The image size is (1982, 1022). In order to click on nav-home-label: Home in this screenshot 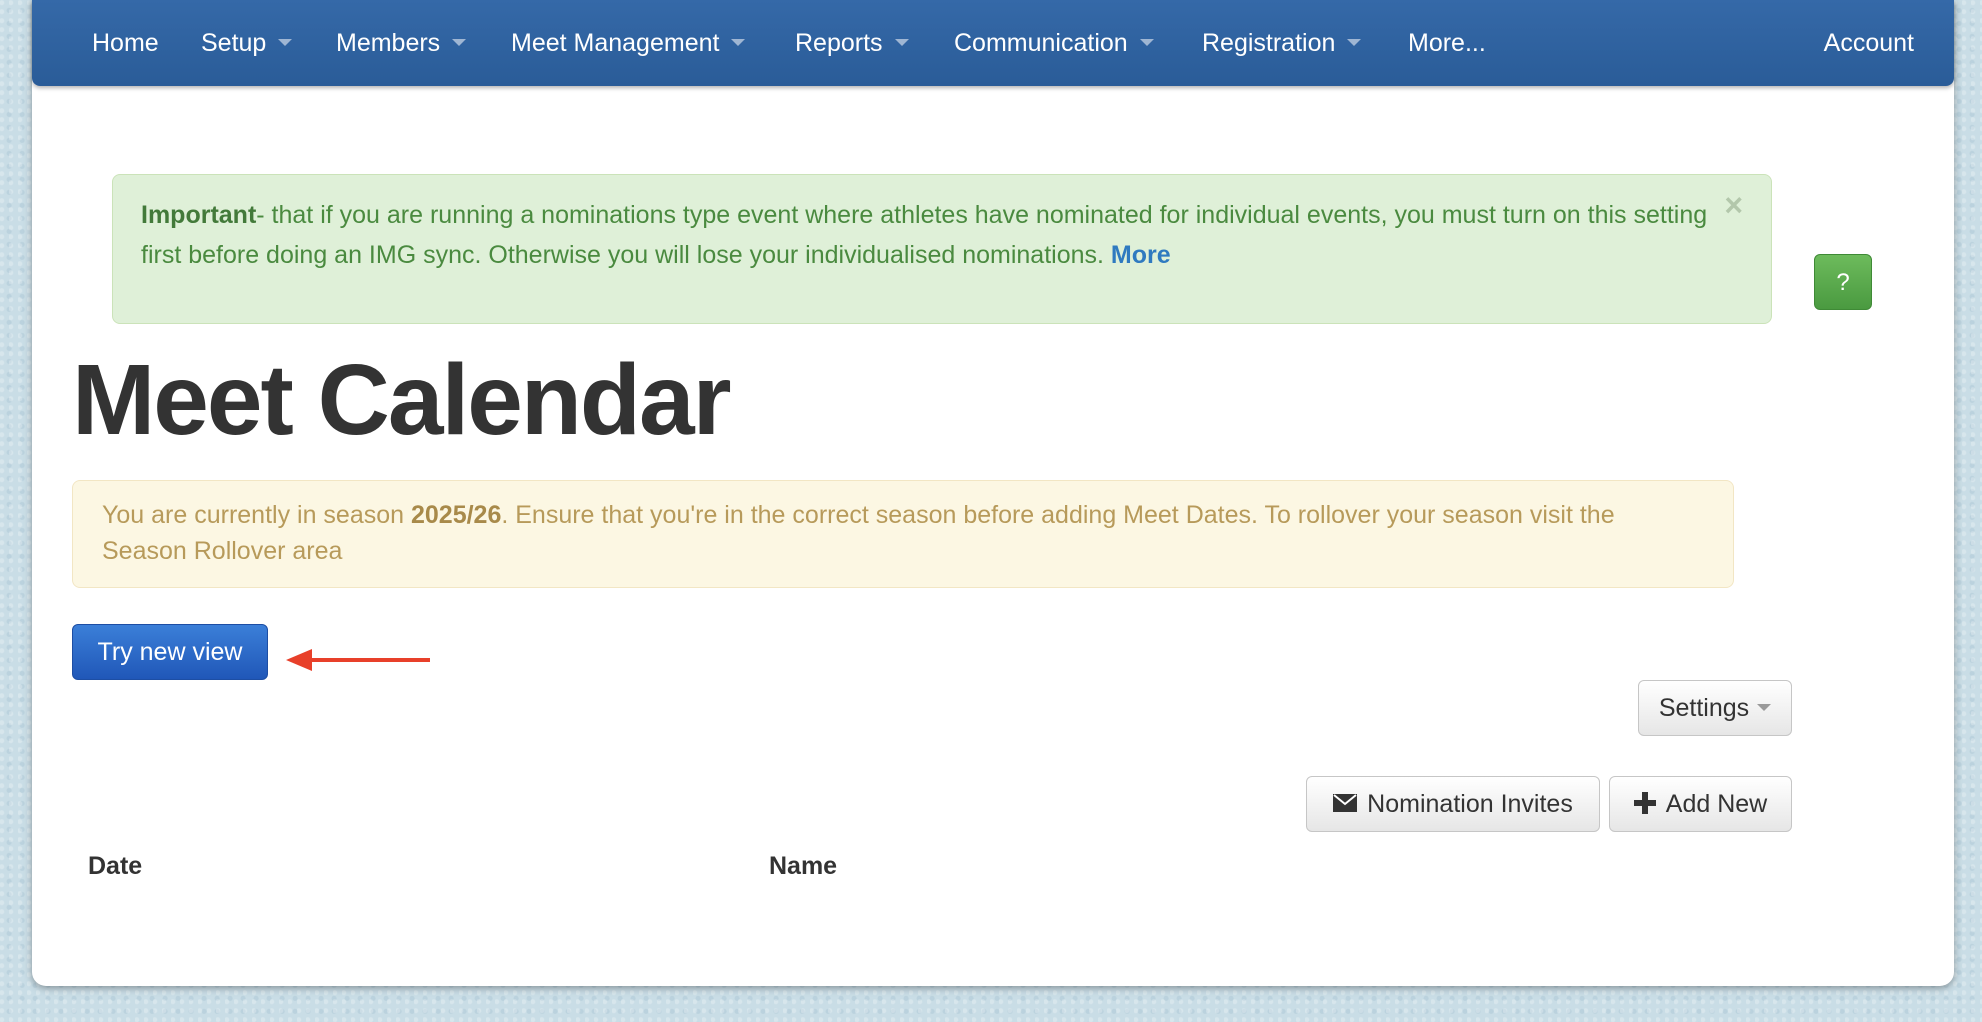, I will do `click(125, 43)`.